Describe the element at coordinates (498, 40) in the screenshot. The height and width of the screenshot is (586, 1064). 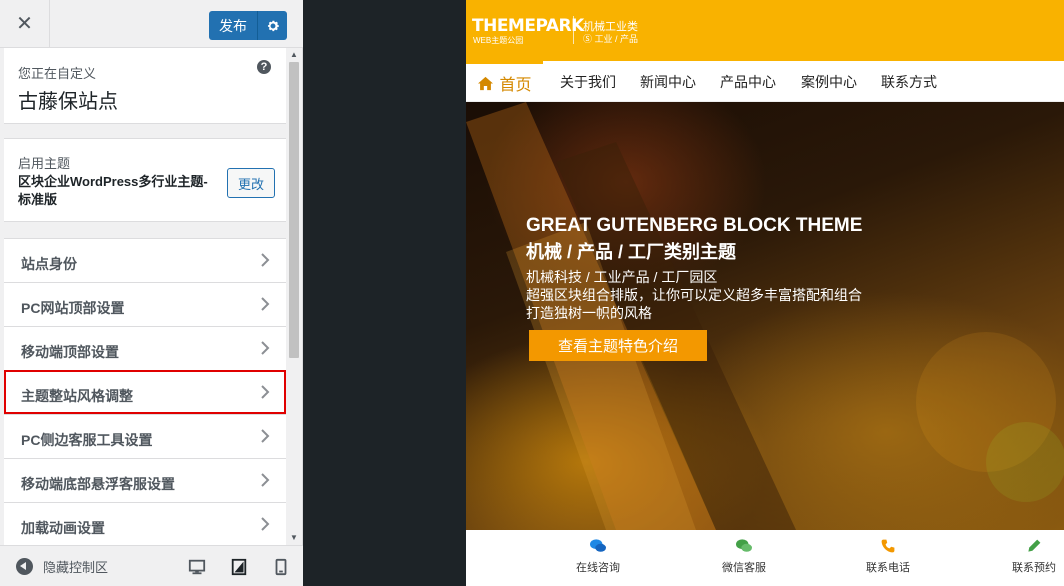
I see `logo-subtitle: WEB主题公园` at that location.